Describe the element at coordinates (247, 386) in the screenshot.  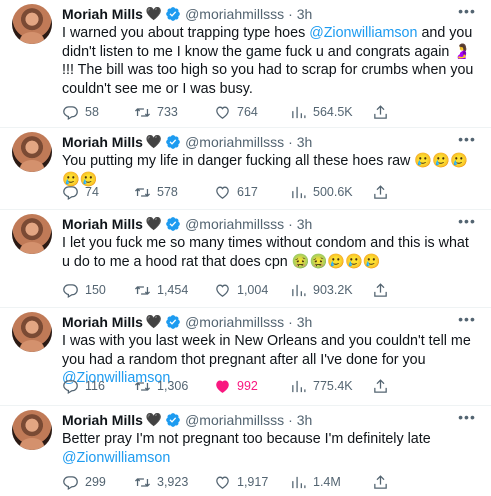
I see `like-count: 992` at that location.